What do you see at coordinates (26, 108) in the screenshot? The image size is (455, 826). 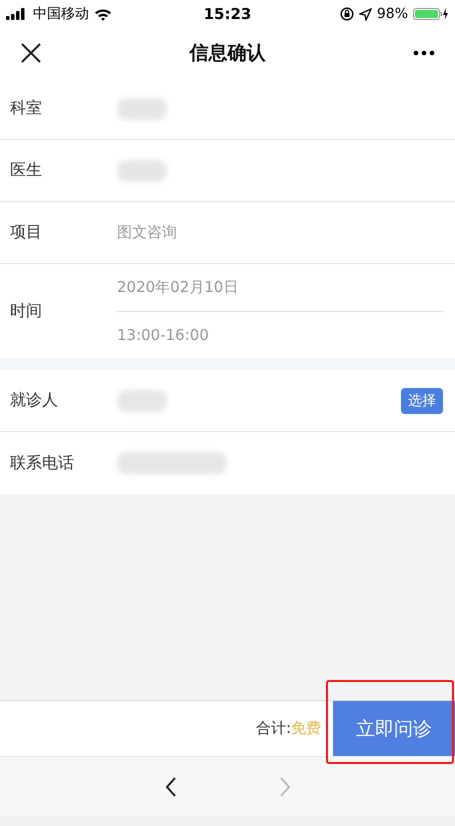 I see `field-label: 科室` at bounding box center [26, 108].